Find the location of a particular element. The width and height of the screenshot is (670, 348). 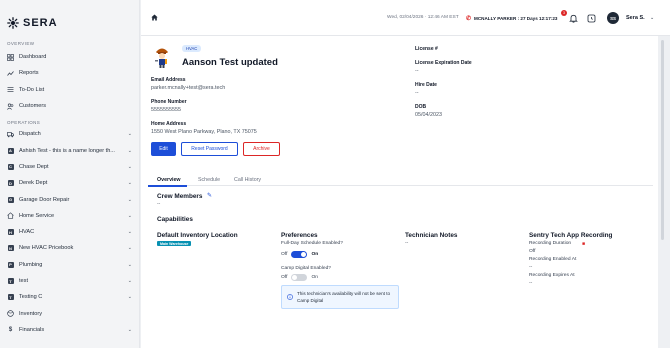

notification-count-badge: 3 is located at coordinates (564, 13).